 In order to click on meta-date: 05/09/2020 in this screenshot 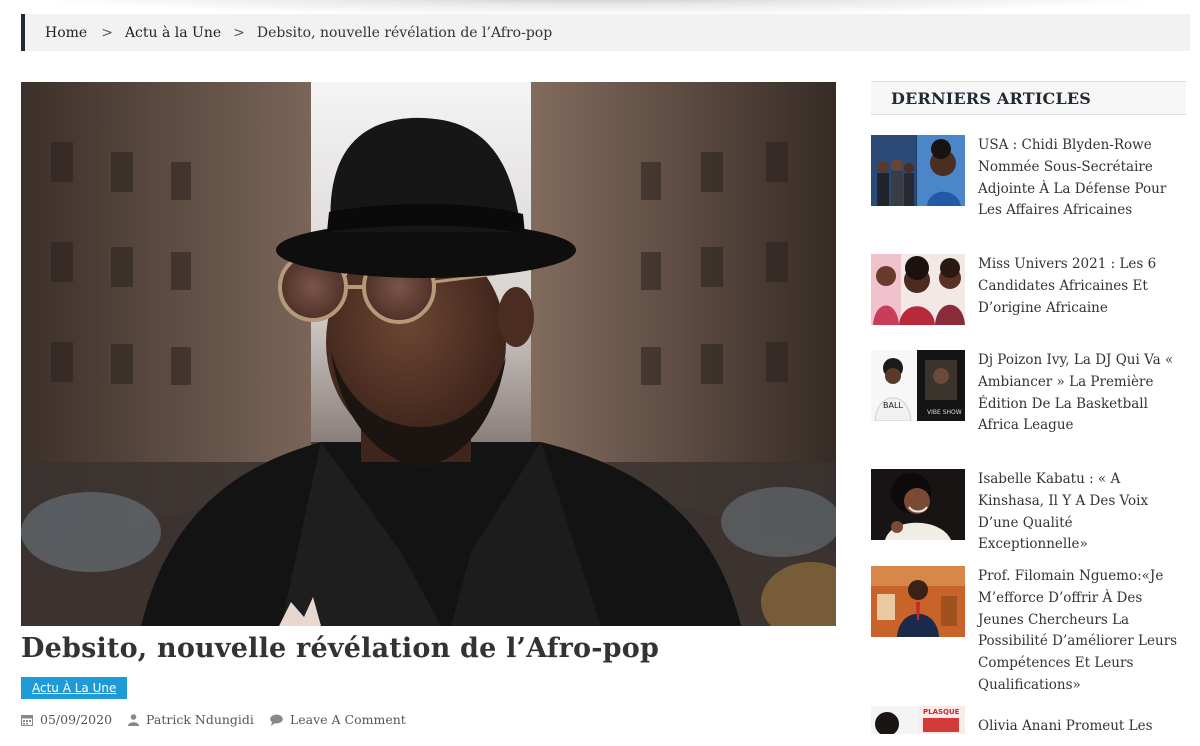, I will do `click(66, 719)`.